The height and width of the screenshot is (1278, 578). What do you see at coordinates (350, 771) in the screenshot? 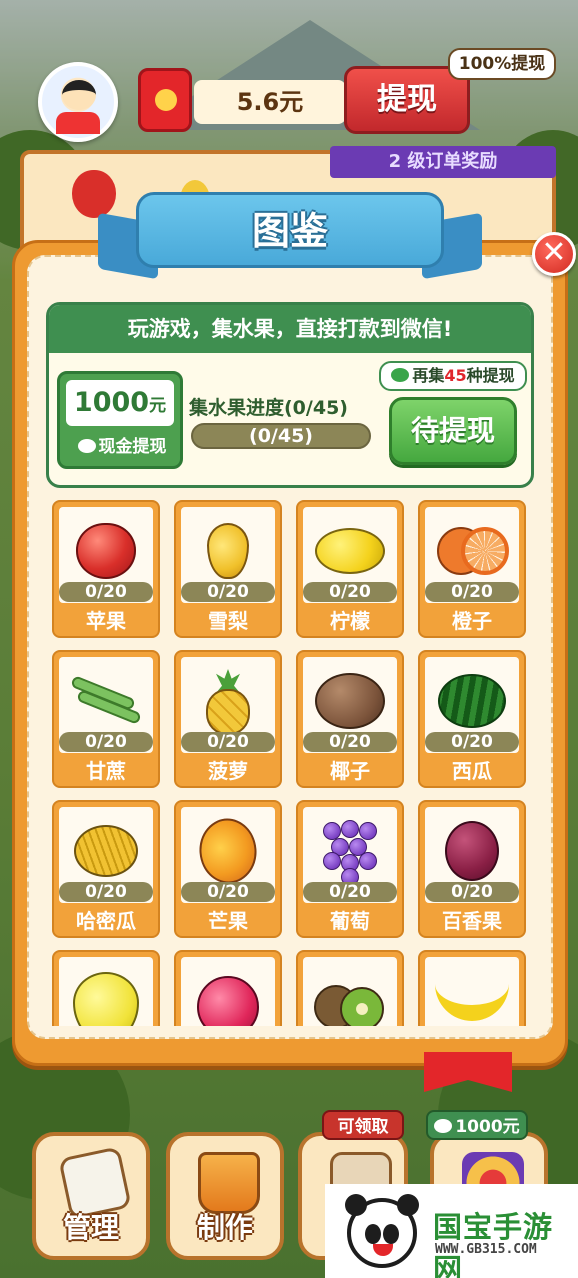
I see `fruit-name: 椰子` at bounding box center [350, 771].